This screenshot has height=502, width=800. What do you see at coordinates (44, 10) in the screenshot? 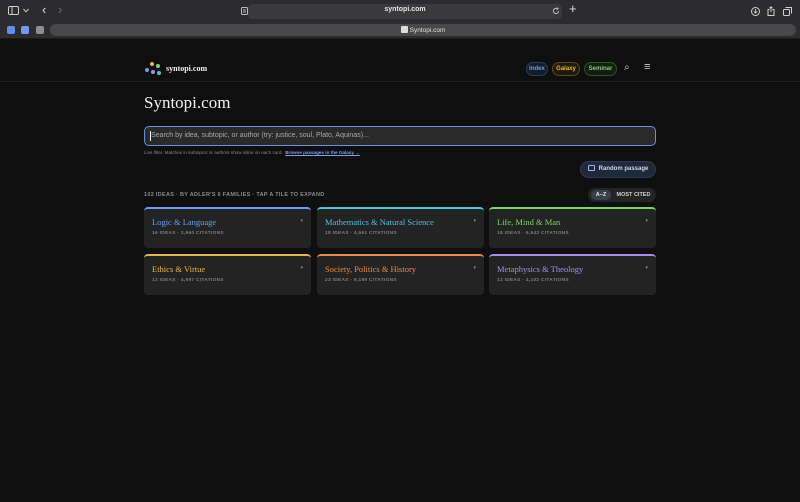
I see `back-icon: ‹` at bounding box center [44, 10].